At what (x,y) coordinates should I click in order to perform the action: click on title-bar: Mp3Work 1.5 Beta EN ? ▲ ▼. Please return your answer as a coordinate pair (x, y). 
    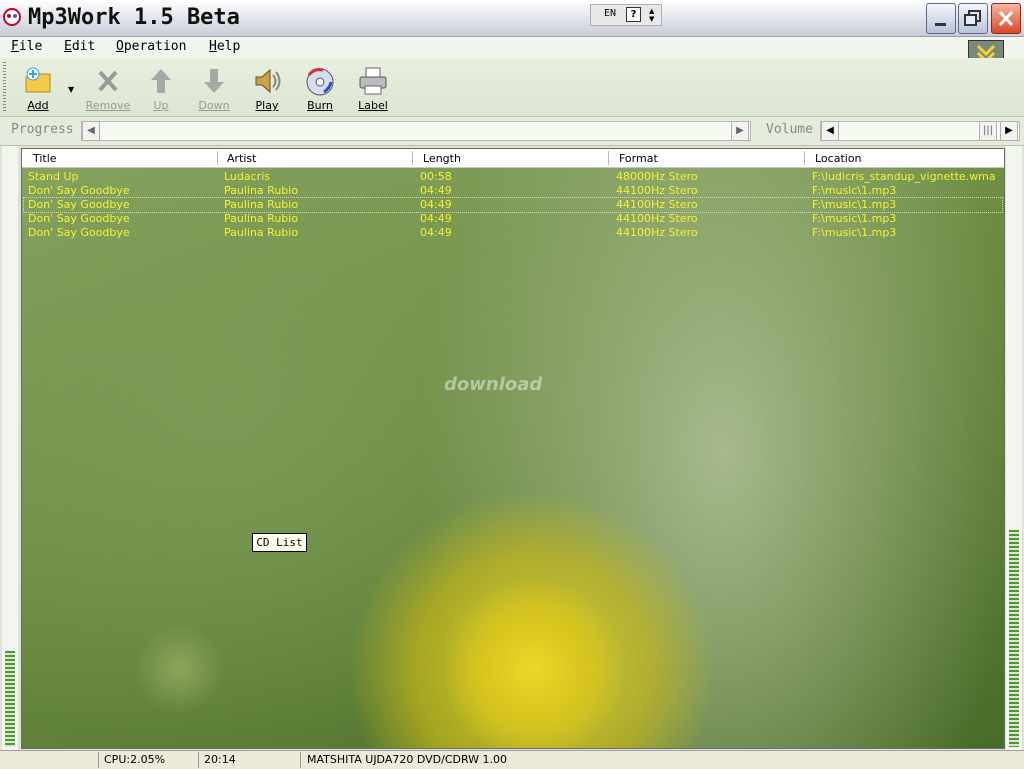
    Looking at the image, I should click on (512, 18).